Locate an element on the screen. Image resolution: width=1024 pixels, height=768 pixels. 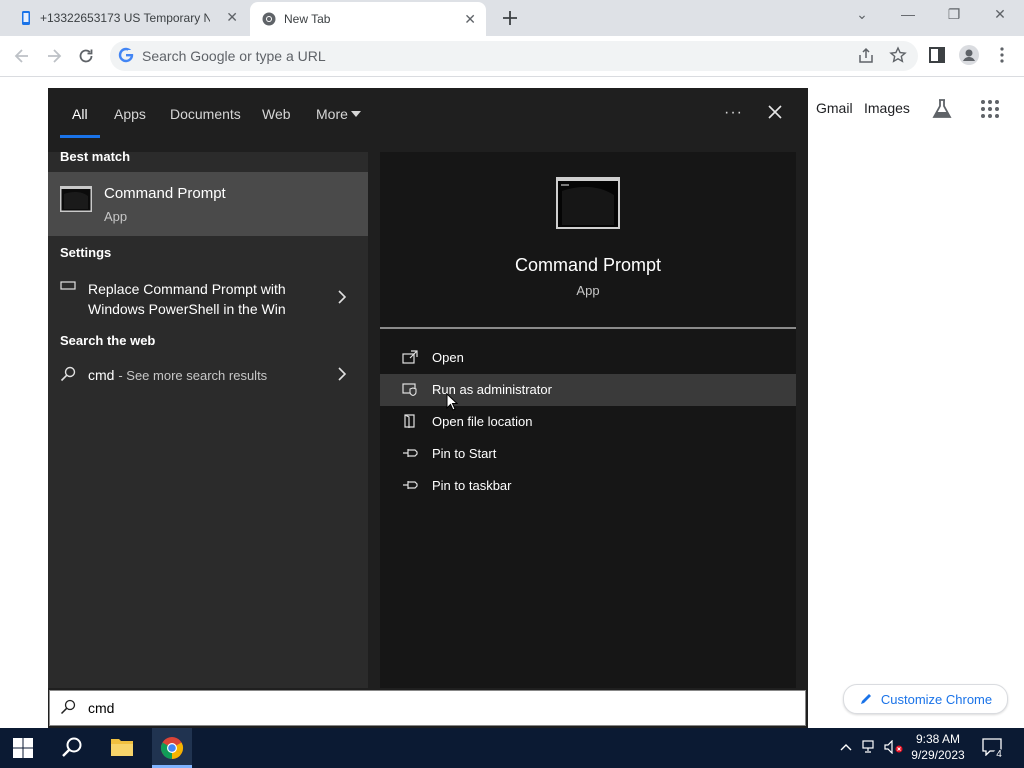
web-search-suffix: - See more search results is located at coordinates (193, 375).